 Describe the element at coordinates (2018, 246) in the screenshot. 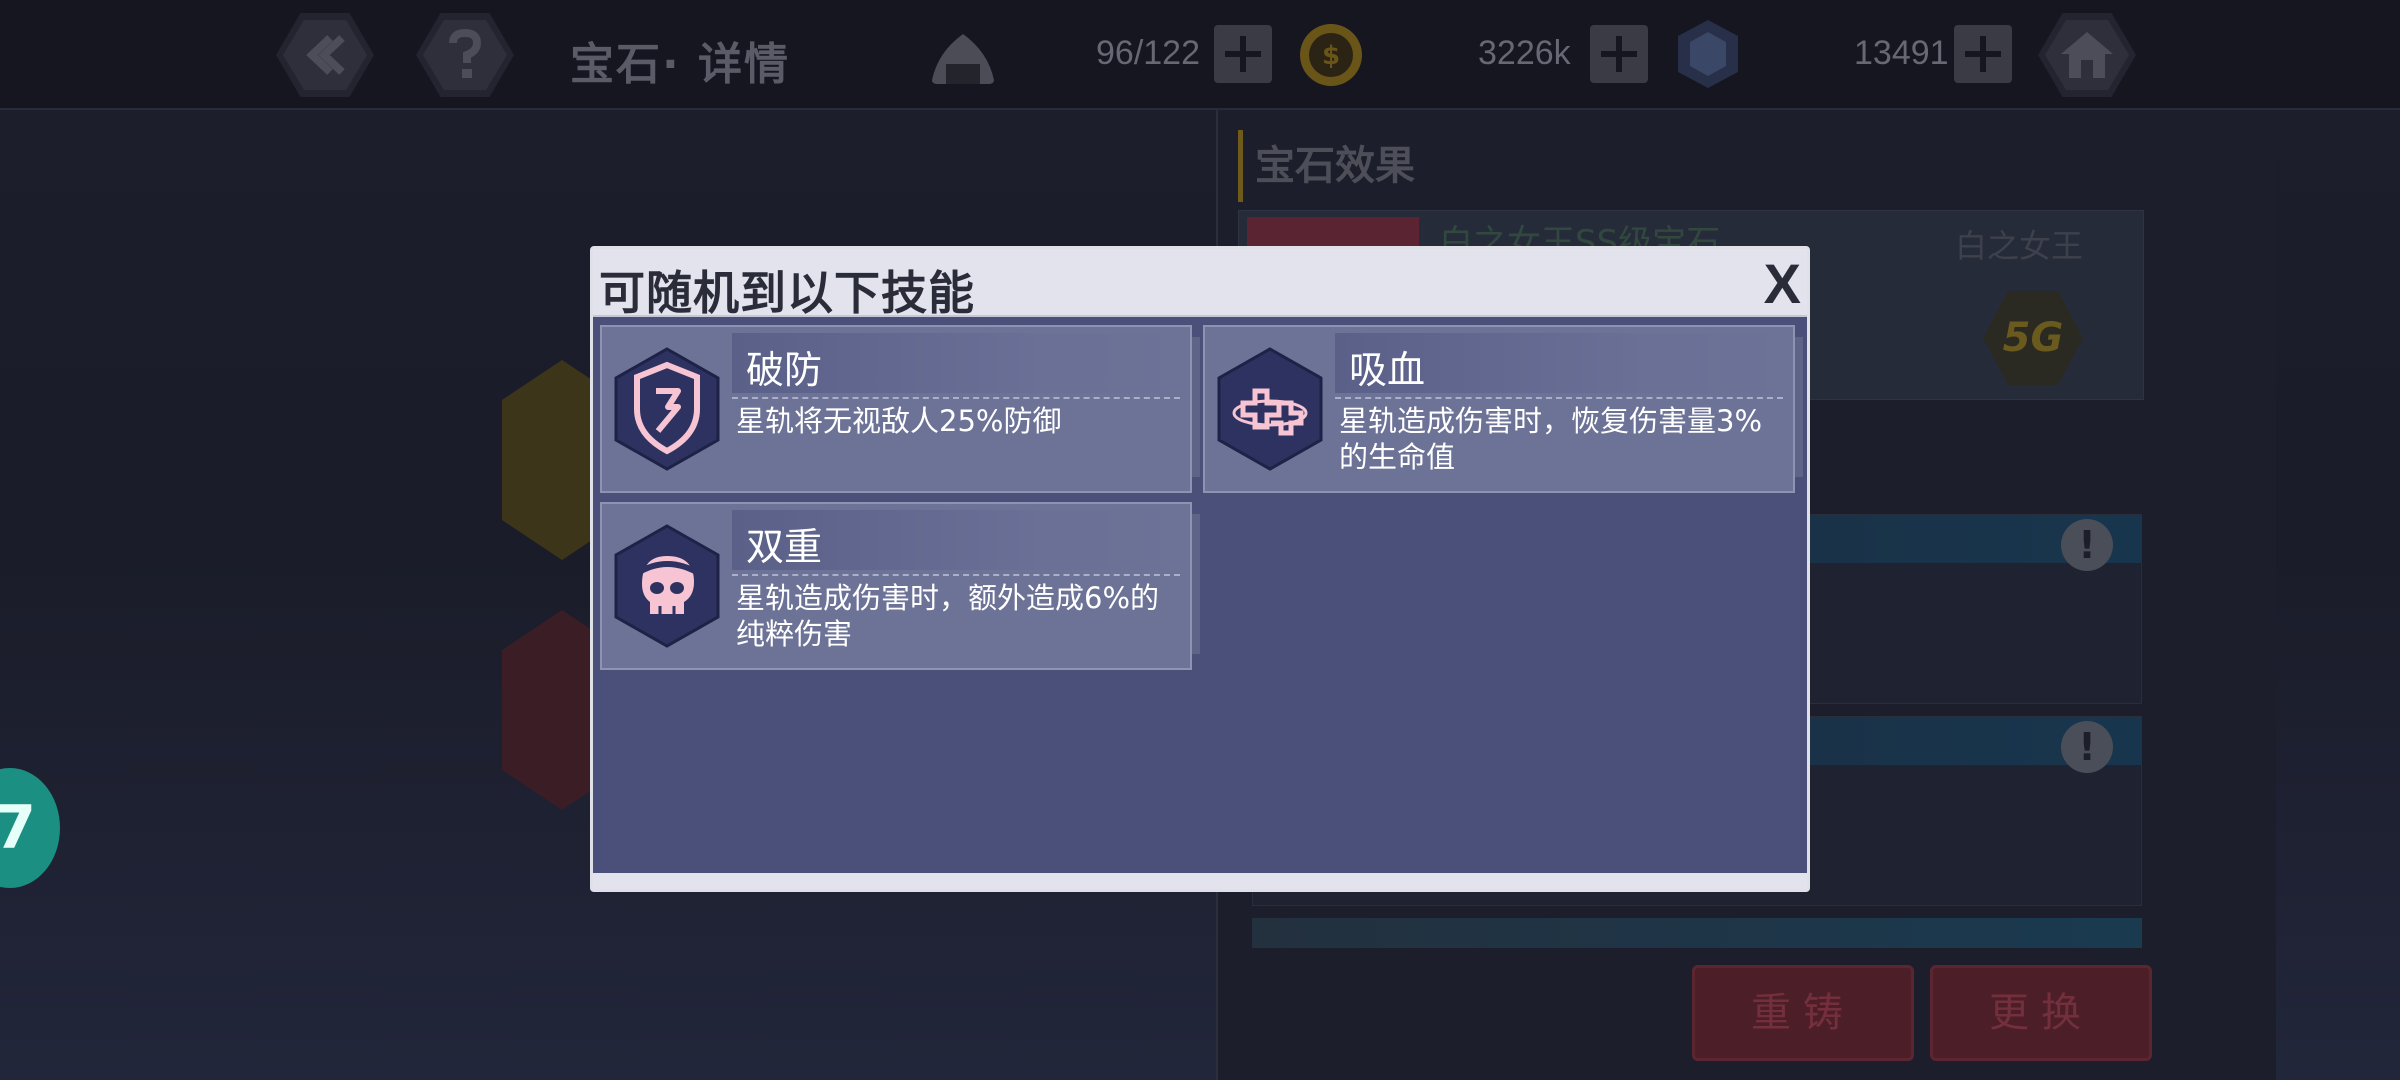

I see `gem-owner: 白之女王` at that location.